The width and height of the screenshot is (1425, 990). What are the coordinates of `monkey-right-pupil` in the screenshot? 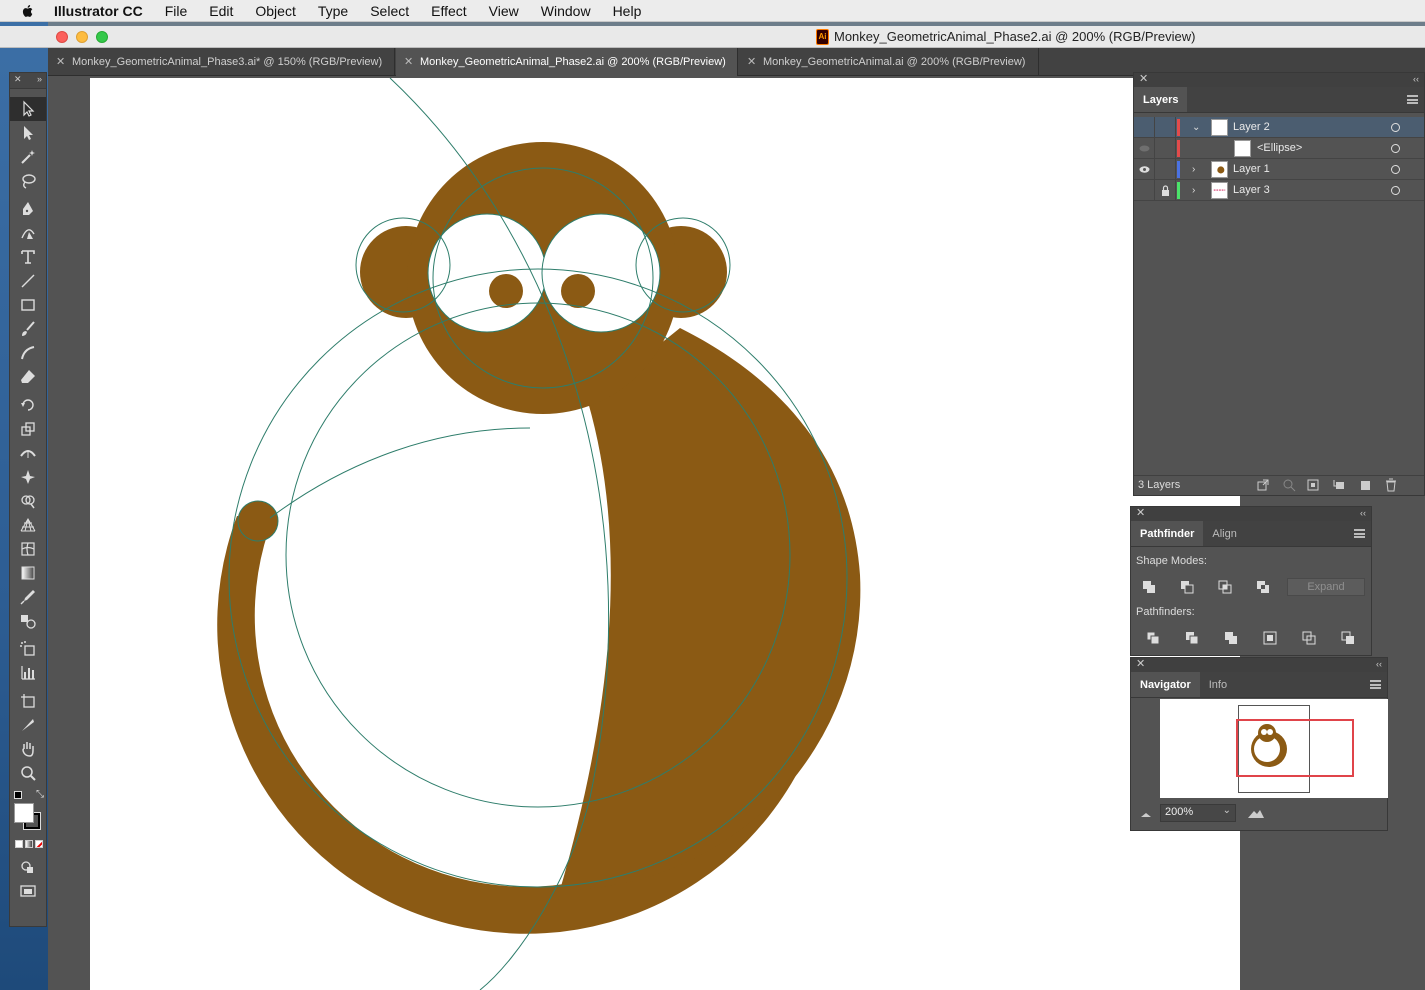 It's located at (578, 291).